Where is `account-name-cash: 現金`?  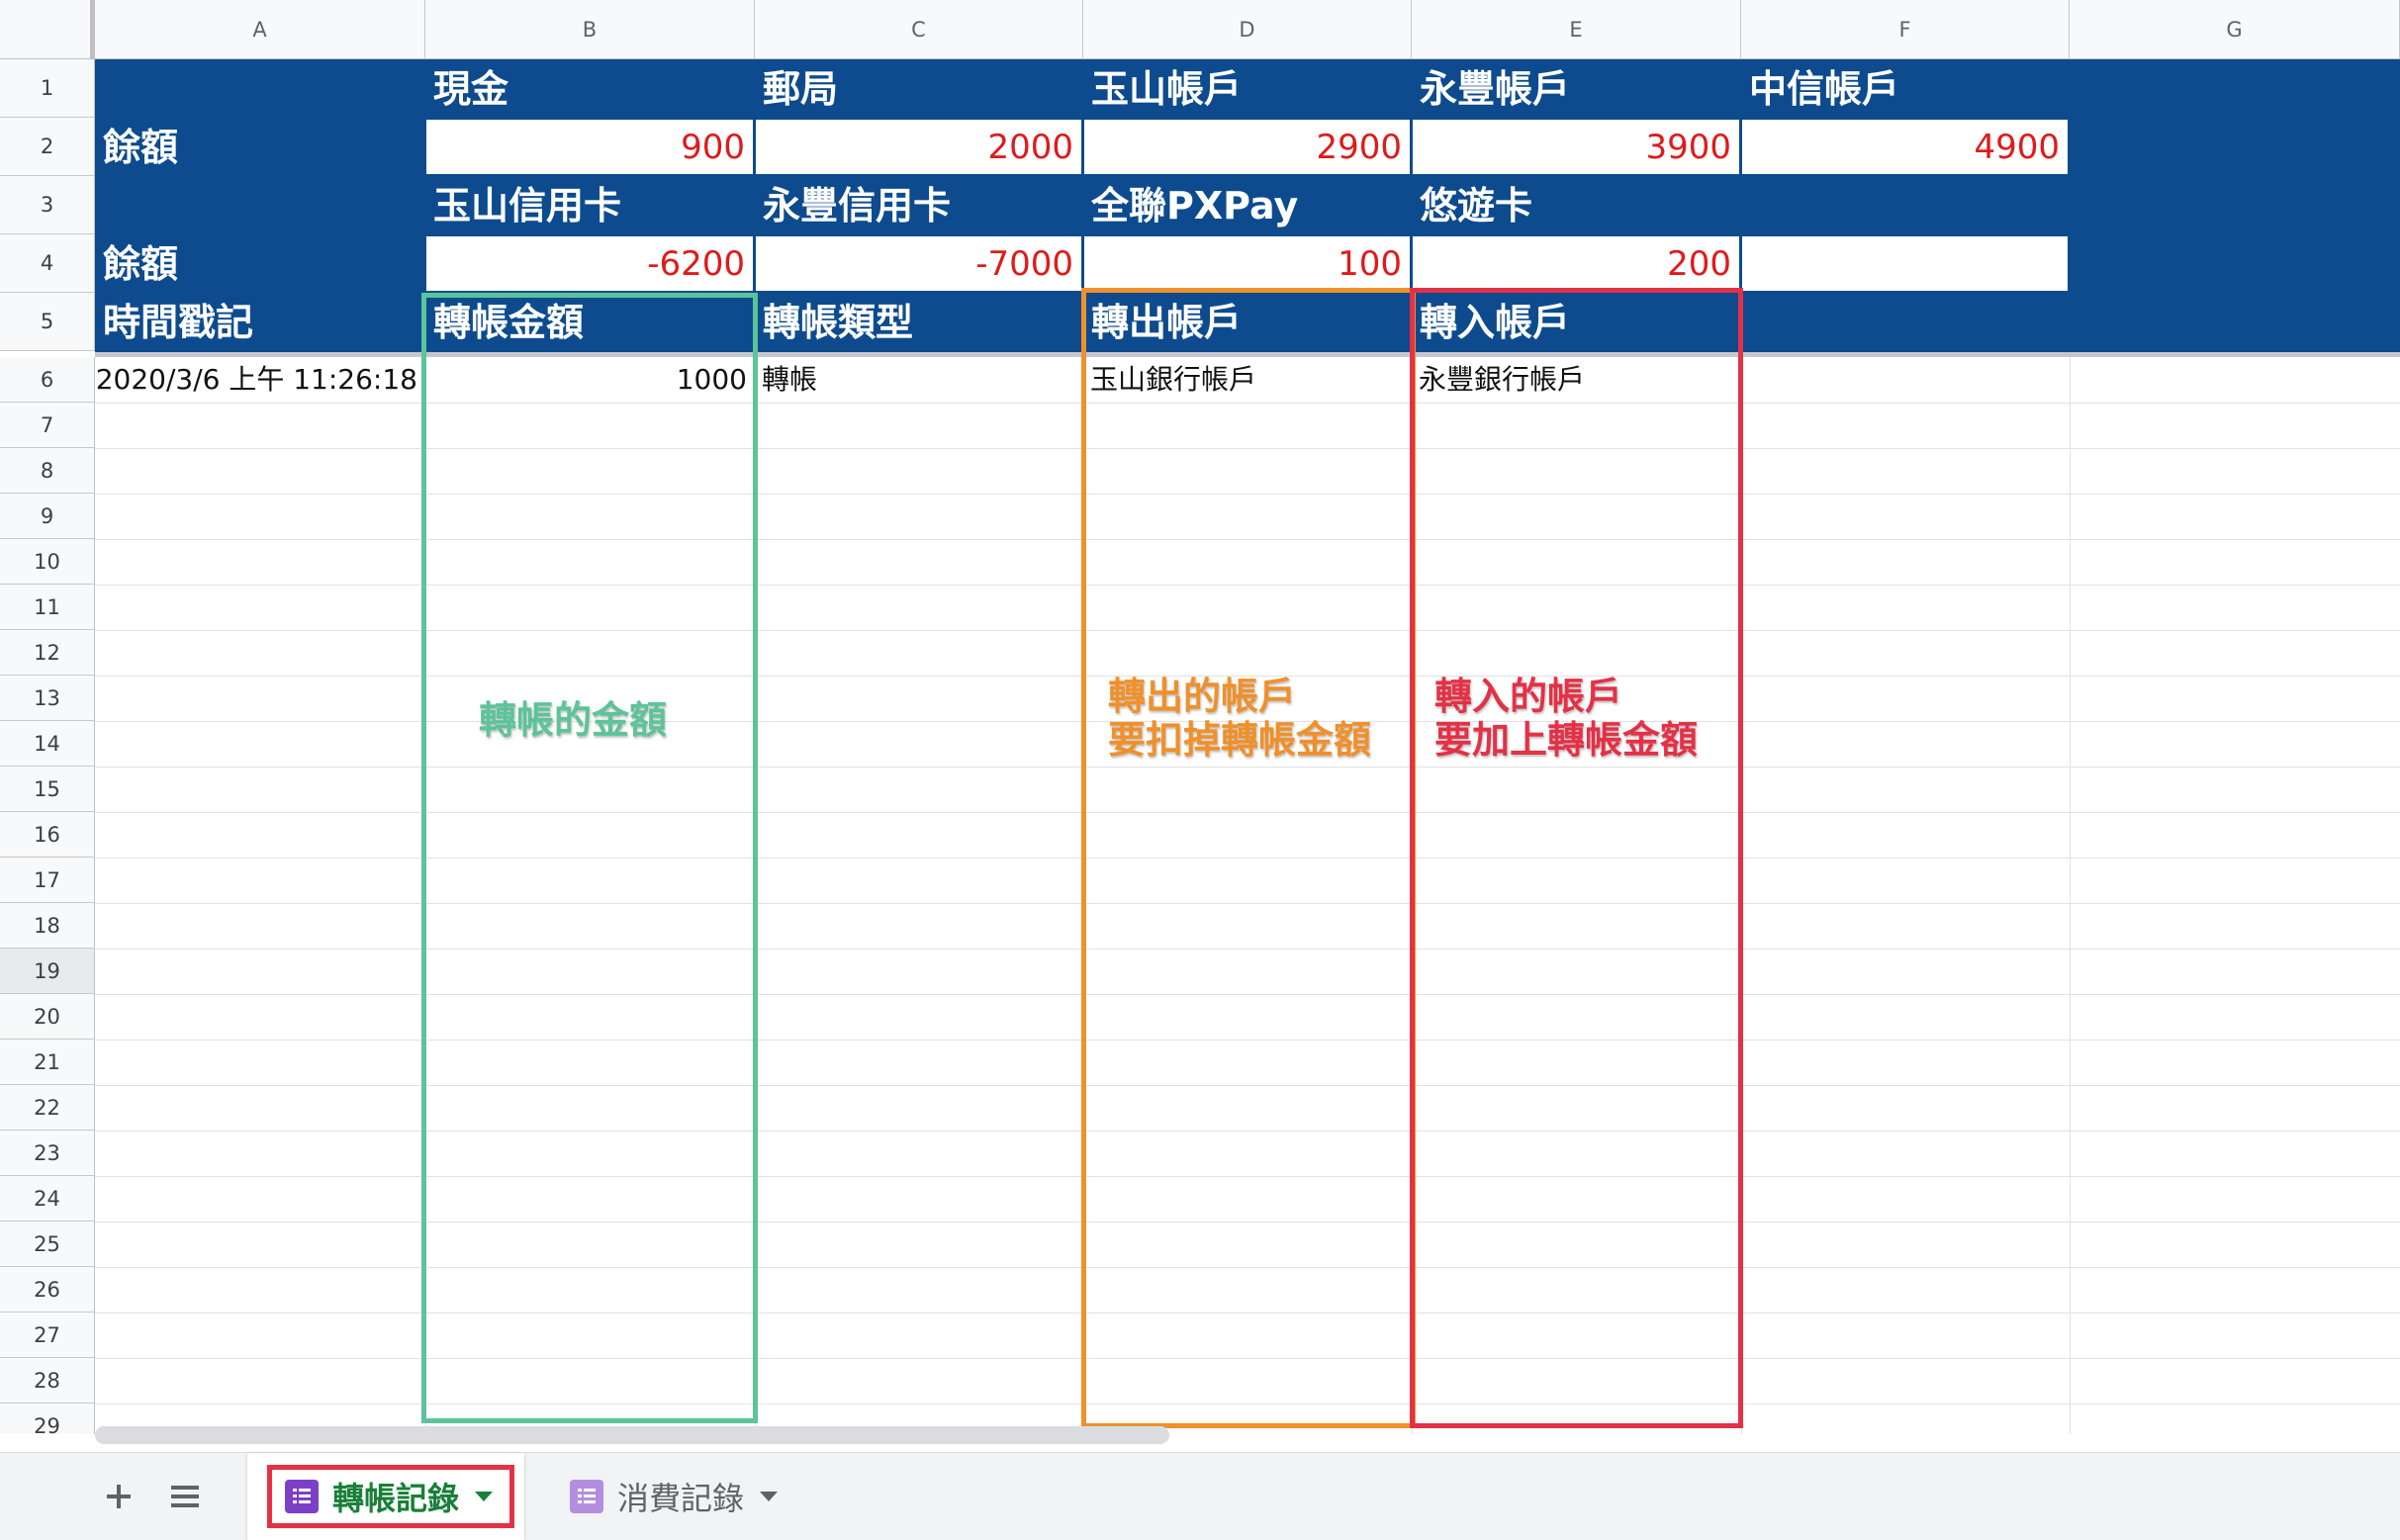
account-name-cash: 現金 is located at coordinates (470, 89).